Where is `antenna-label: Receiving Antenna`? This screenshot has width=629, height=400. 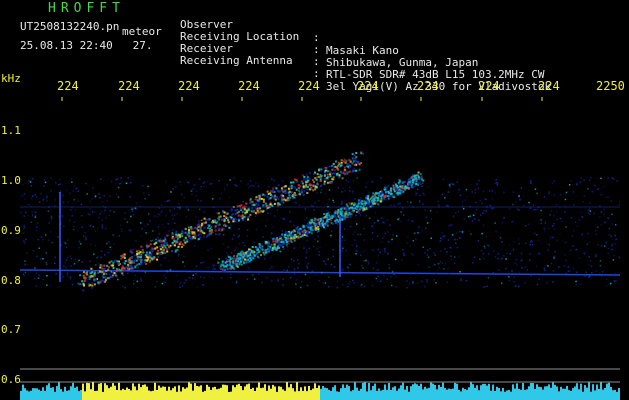
antenna-label: Receiving Antenna is located at coordinates (236, 60).